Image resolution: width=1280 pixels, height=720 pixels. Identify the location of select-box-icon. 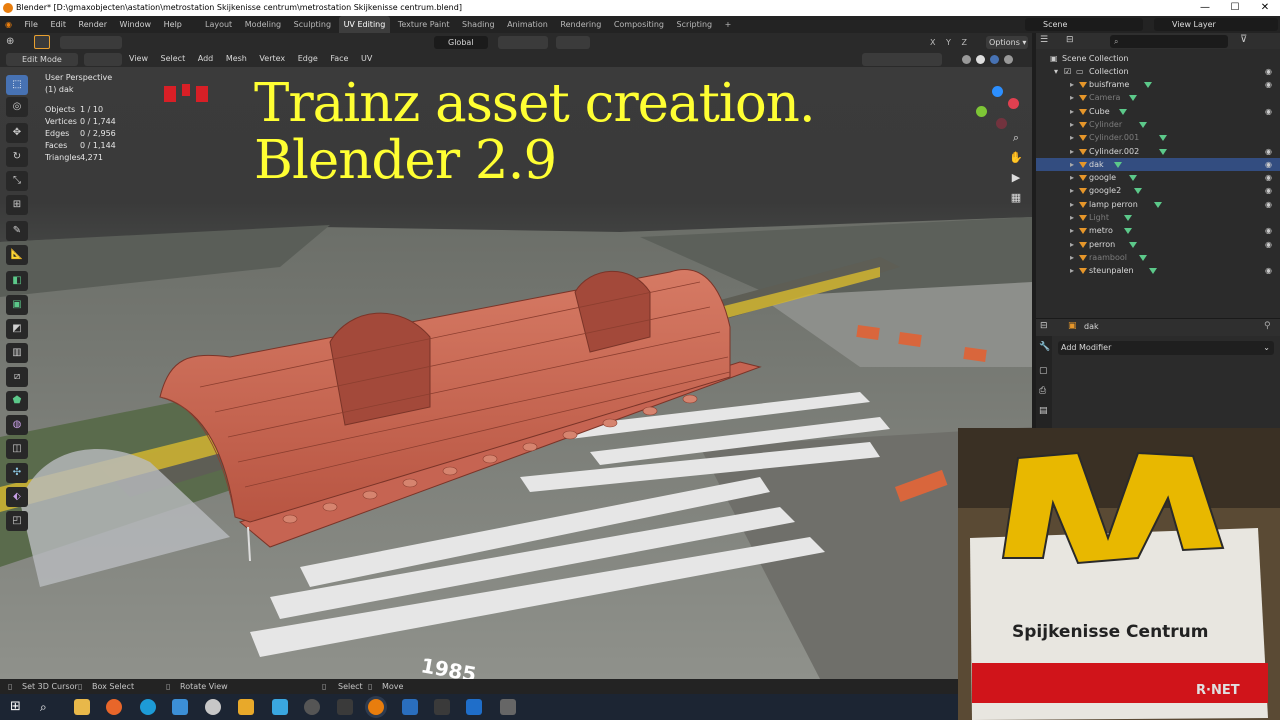
(42, 42).